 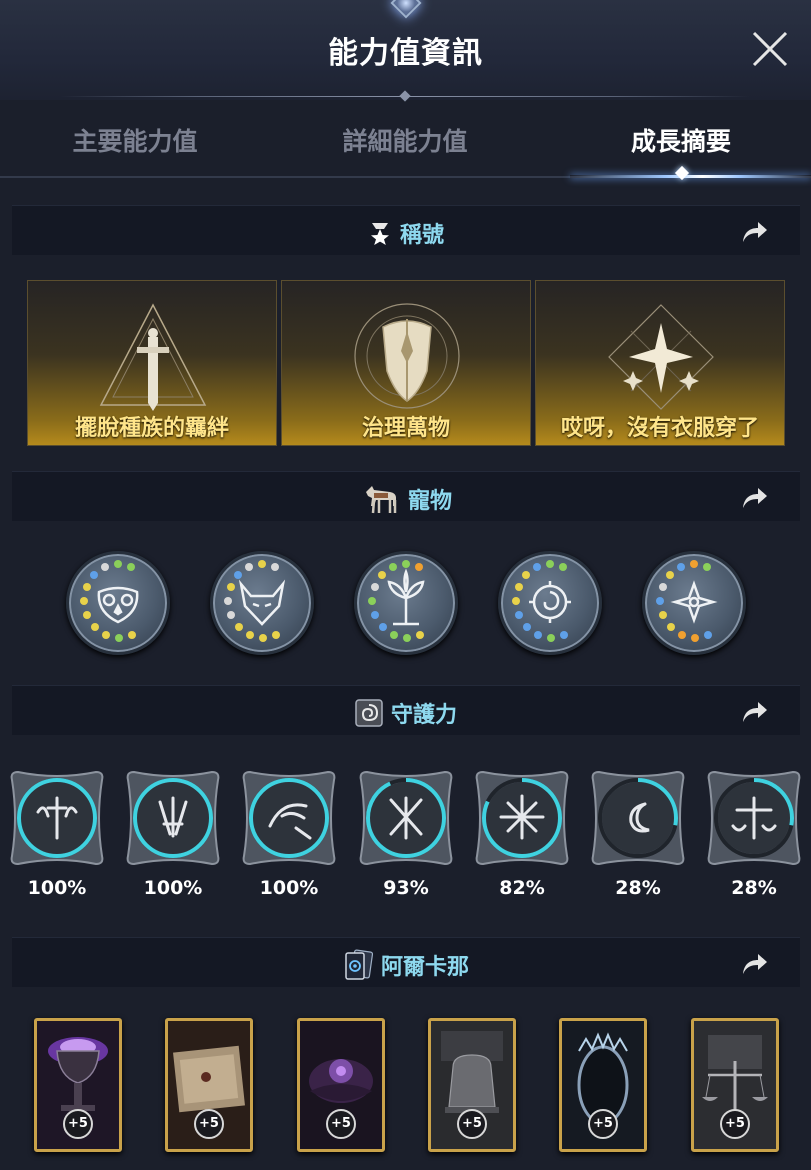 I want to click on close-icon, so click(x=770, y=49).